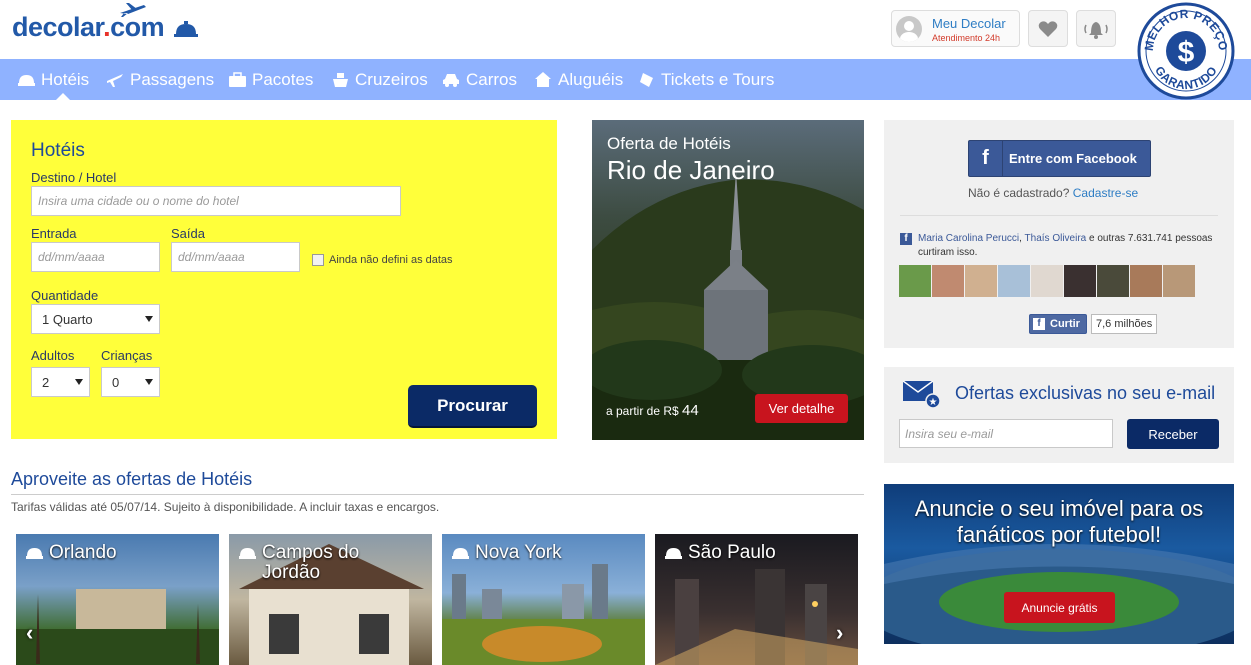 The image size is (1251, 665). What do you see at coordinates (237, 79) in the screenshot?
I see `suitcase-icon` at bounding box center [237, 79].